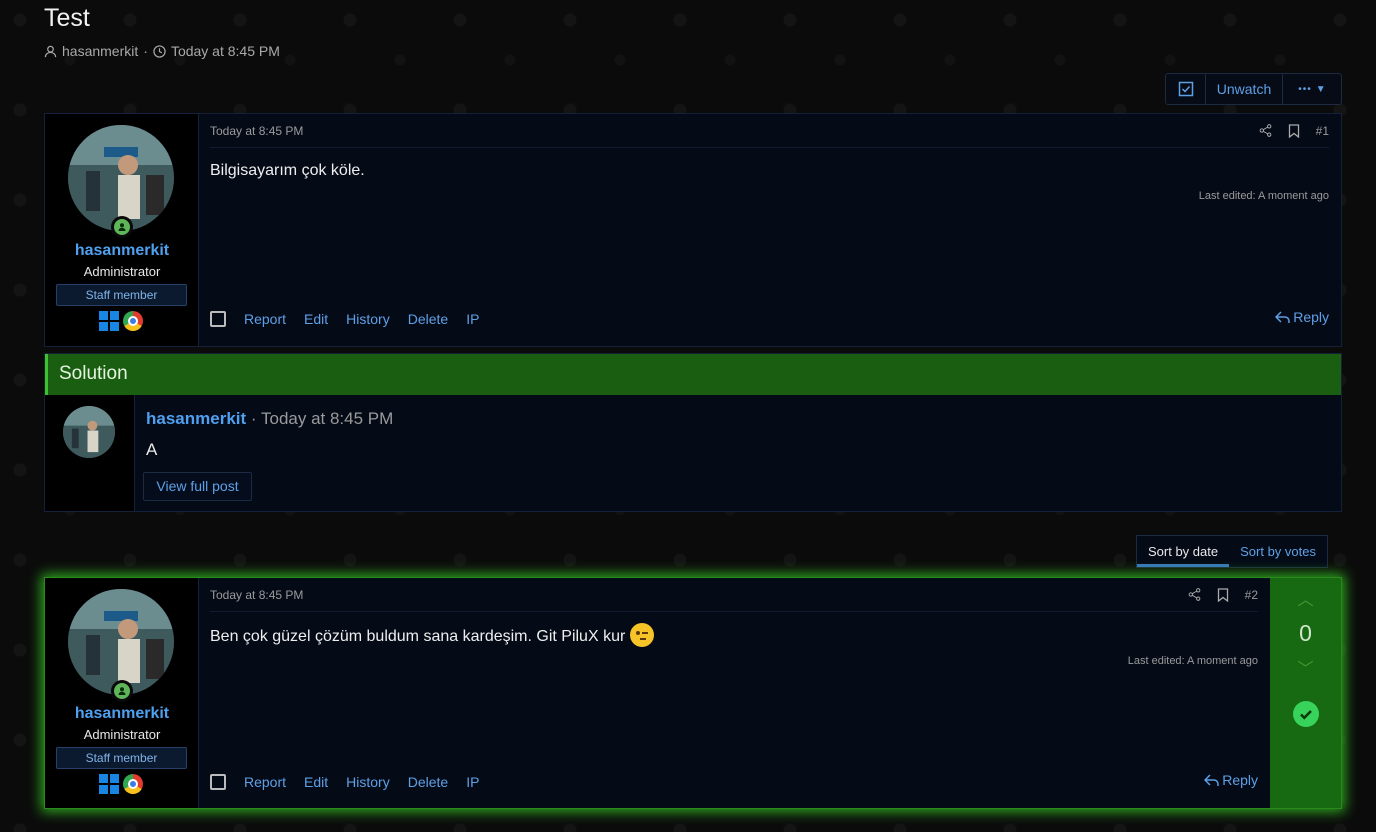 This screenshot has height=832, width=1376. I want to click on downvote-icon: ﹀, so click(1305, 667).